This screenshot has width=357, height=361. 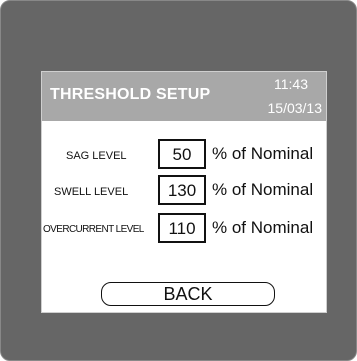 What do you see at coordinates (130, 94) in the screenshot?
I see `page-title: THRESHOLD SETUP` at bounding box center [130, 94].